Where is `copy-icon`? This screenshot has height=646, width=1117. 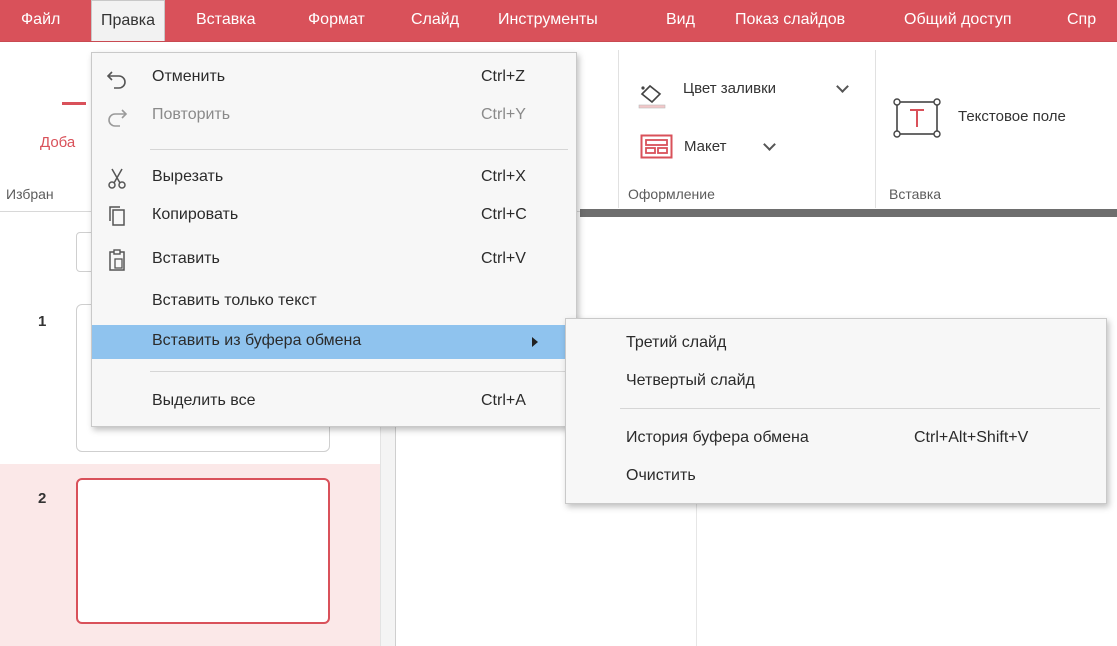 copy-icon is located at coordinates (117, 216).